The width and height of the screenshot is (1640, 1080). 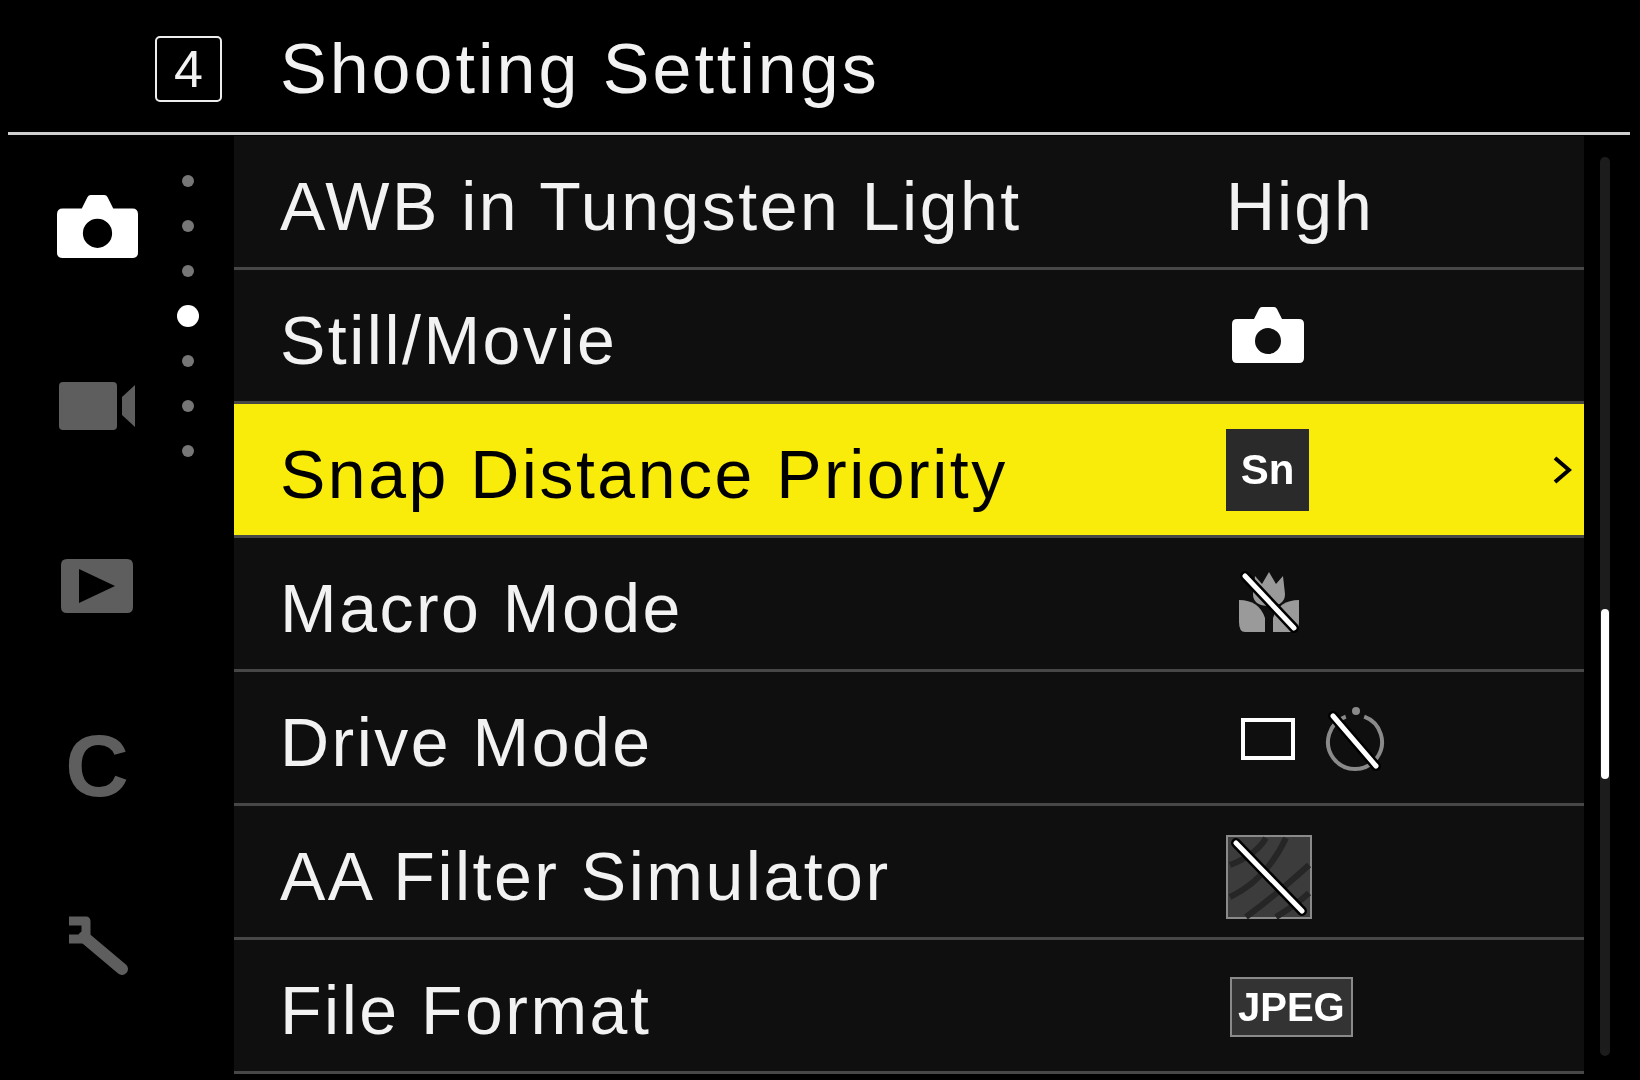 I want to click on menu-item: AWB in Tungsten Light High, so click(x=909, y=203).